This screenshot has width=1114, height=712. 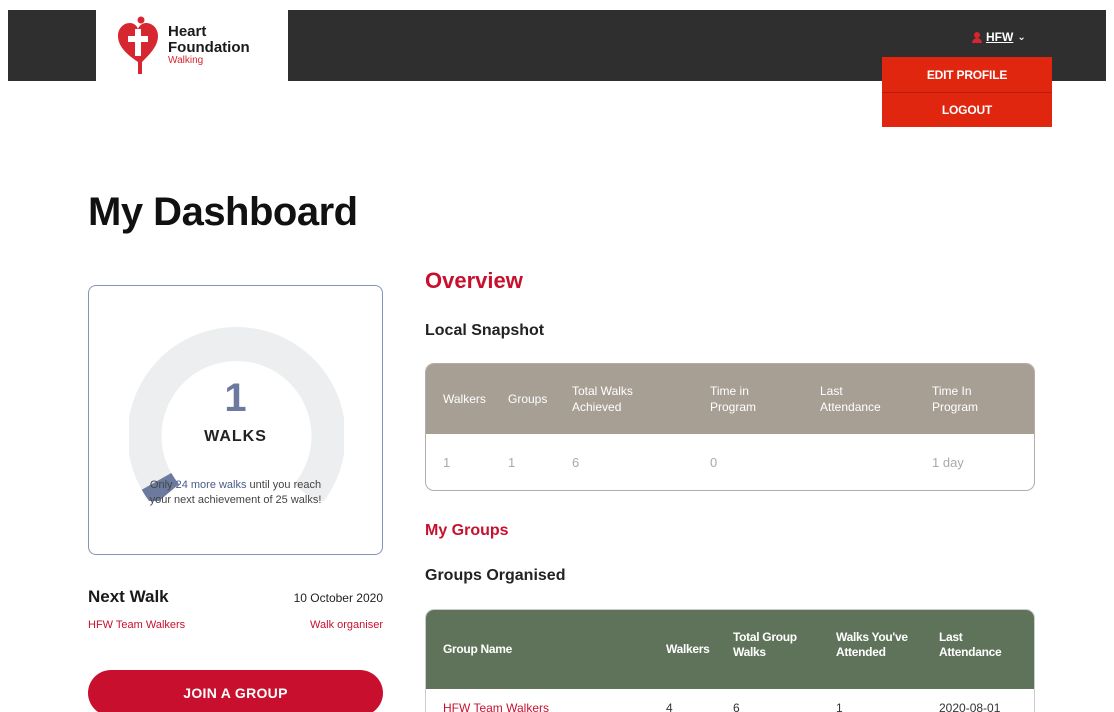 I want to click on user-name: HFW, so click(x=1000, y=37).